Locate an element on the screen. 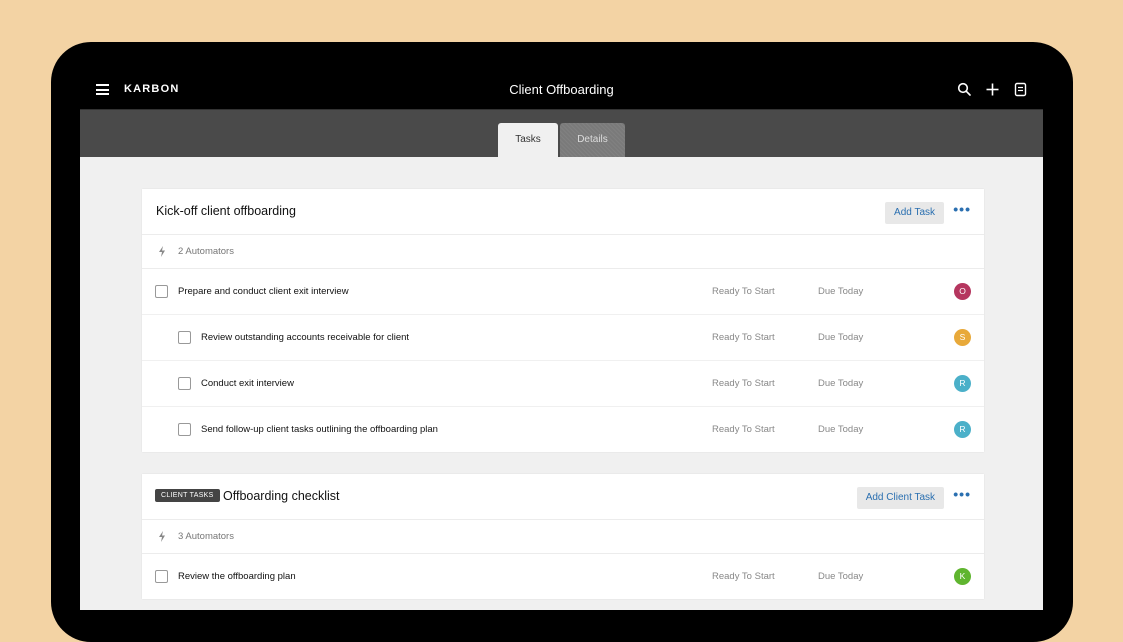 The width and height of the screenshot is (1123, 642). automators-row: 3 Automators is located at coordinates (563, 537).